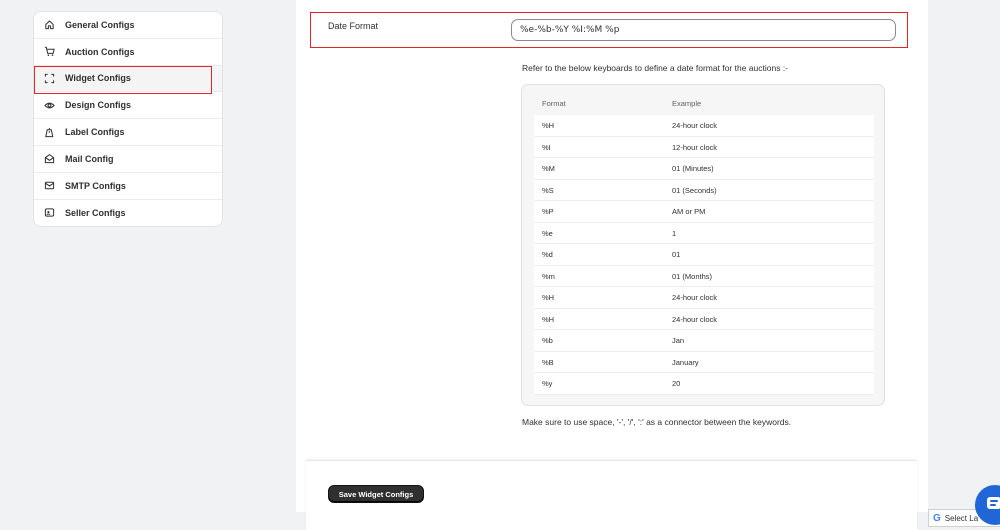 Image resolution: width=1000 pixels, height=530 pixels. I want to click on table-row: %d 01, so click(704, 255).